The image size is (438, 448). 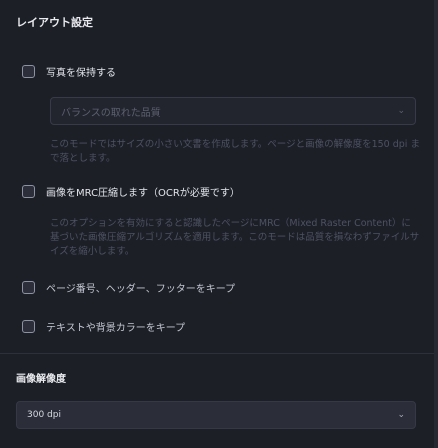 What do you see at coordinates (141, 289) in the screenshot?
I see `keep-page-numbers-label: ページ番号、ヘッダー、フッターをキープ` at bounding box center [141, 289].